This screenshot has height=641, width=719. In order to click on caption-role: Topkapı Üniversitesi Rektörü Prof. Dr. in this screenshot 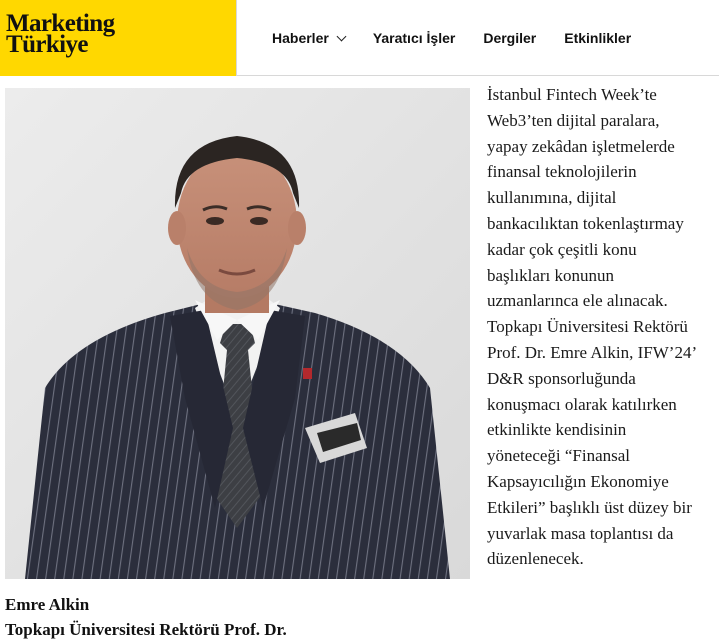, I will do `click(146, 629)`.